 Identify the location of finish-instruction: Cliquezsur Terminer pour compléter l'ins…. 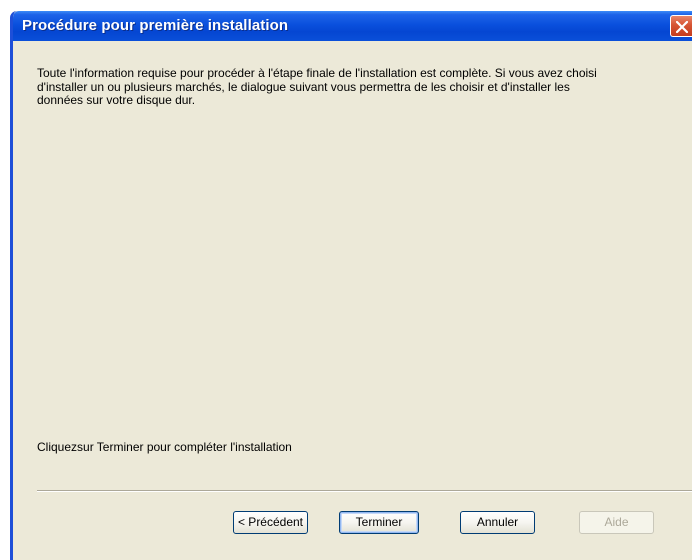
(164, 447).